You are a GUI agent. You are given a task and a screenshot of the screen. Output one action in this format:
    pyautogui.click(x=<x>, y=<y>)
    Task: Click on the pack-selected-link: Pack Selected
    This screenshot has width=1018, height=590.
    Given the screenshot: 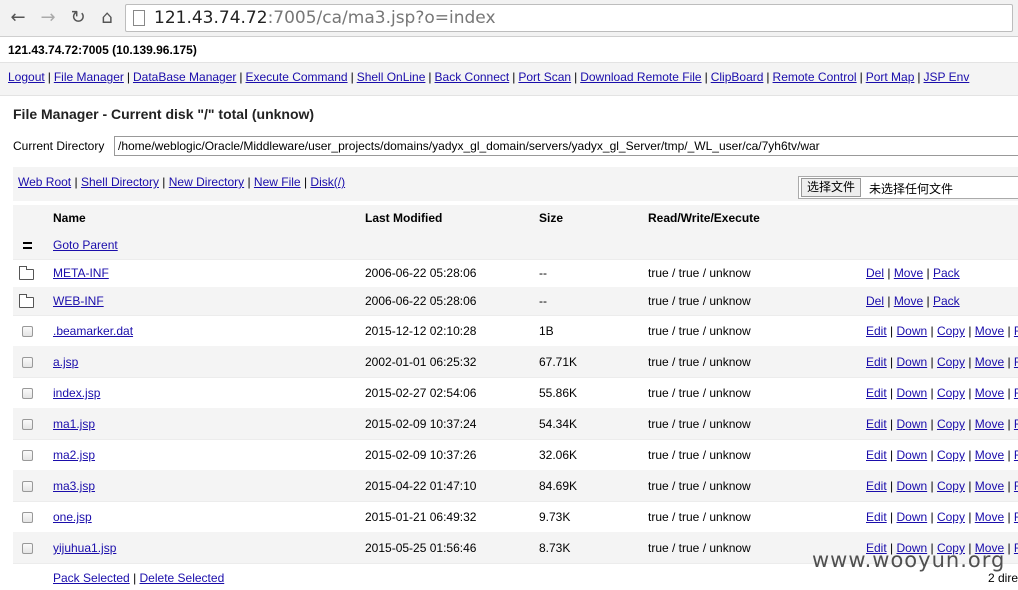 What is the action you would take?
    pyautogui.click(x=91, y=578)
    